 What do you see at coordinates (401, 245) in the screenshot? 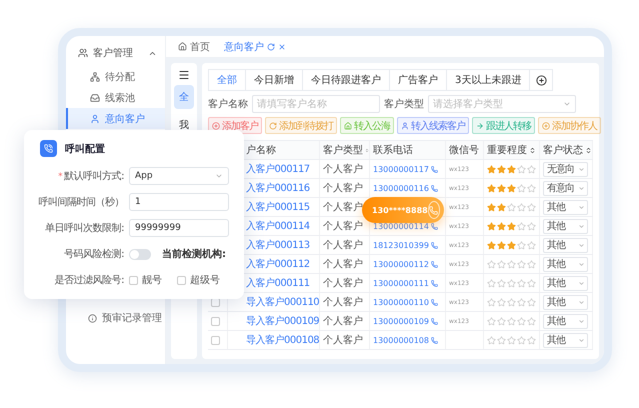
I see `phone-link: 18123010399` at bounding box center [401, 245].